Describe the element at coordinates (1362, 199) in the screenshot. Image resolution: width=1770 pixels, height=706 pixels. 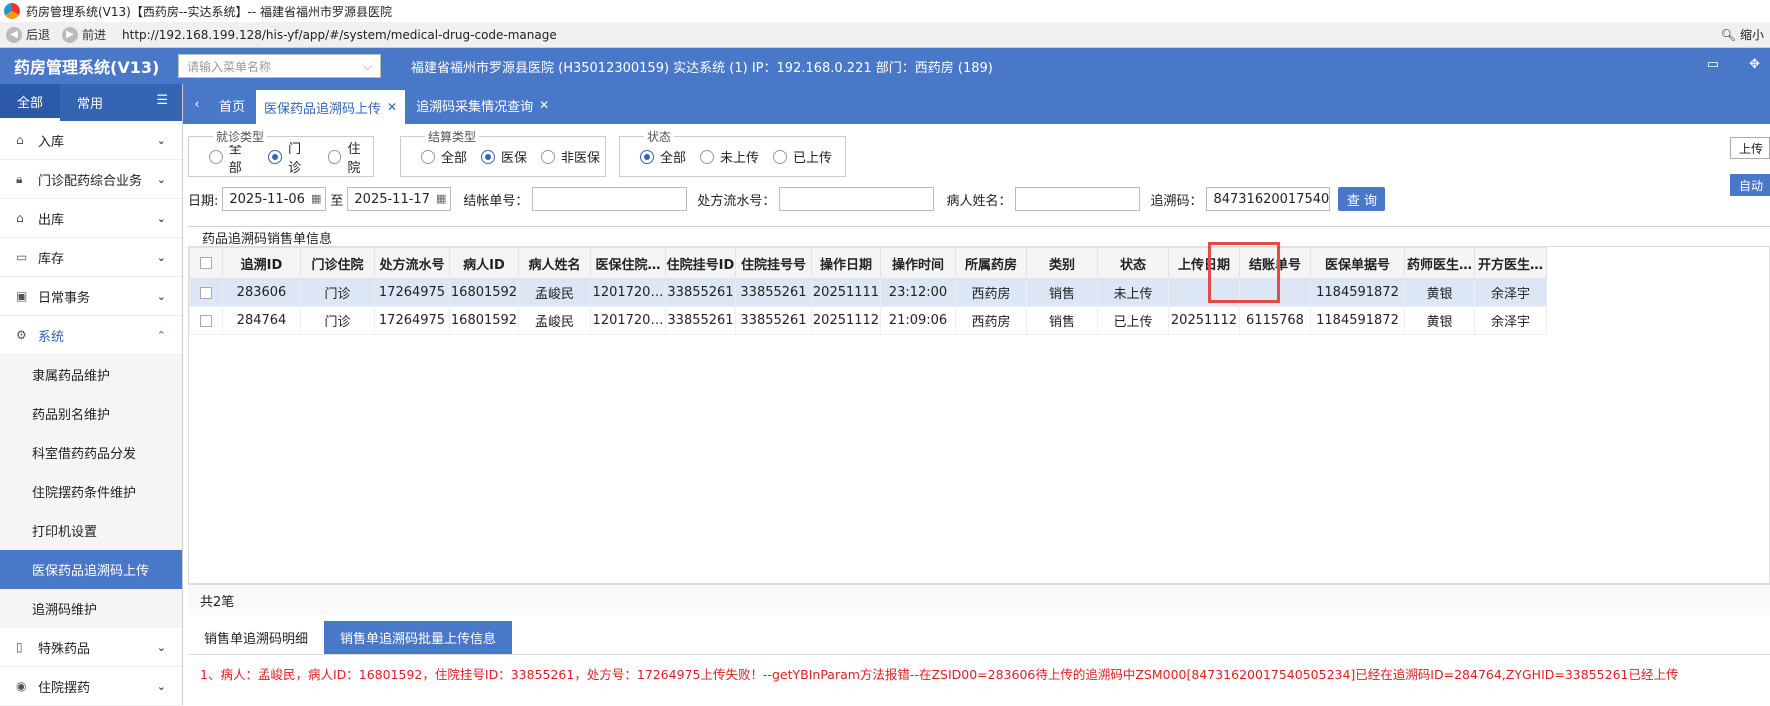
I see `query-button: 查 询` at that location.